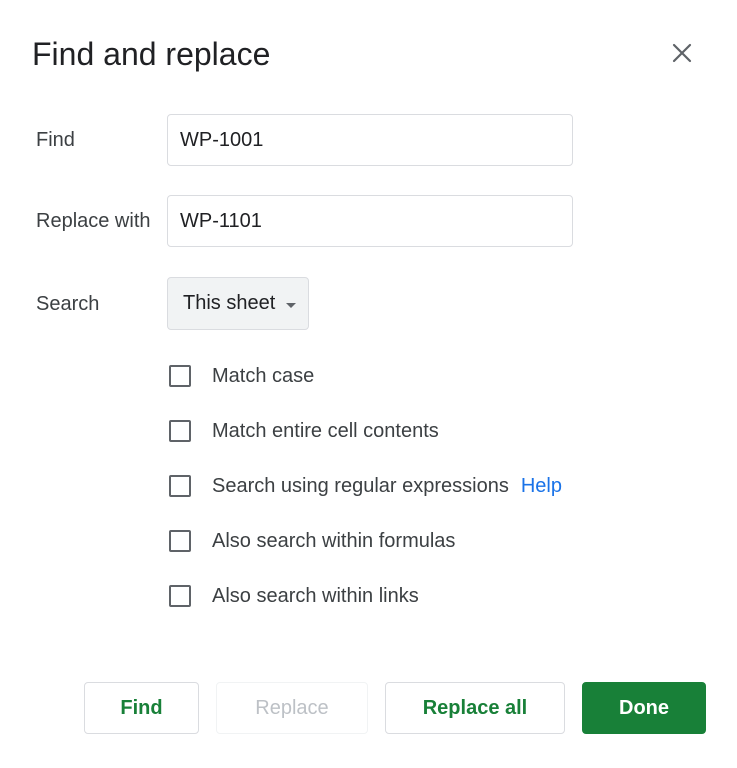 Image resolution: width=737 pixels, height=768 pixels. I want to click on close-icon, so click(682, 53).